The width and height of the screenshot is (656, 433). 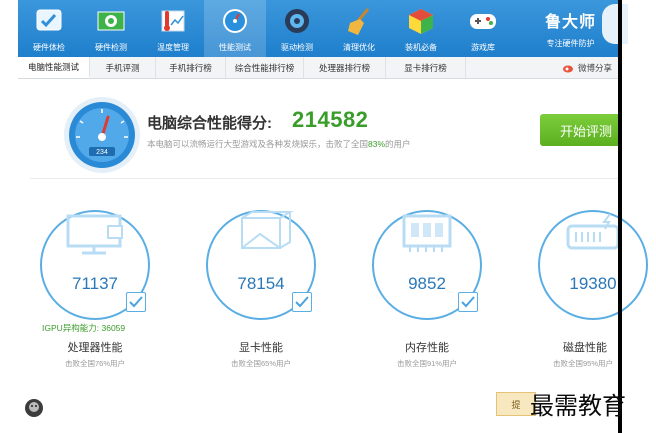 I want to click on tool-hardware-detect: 硬件检测, so click(x=111, y=28).